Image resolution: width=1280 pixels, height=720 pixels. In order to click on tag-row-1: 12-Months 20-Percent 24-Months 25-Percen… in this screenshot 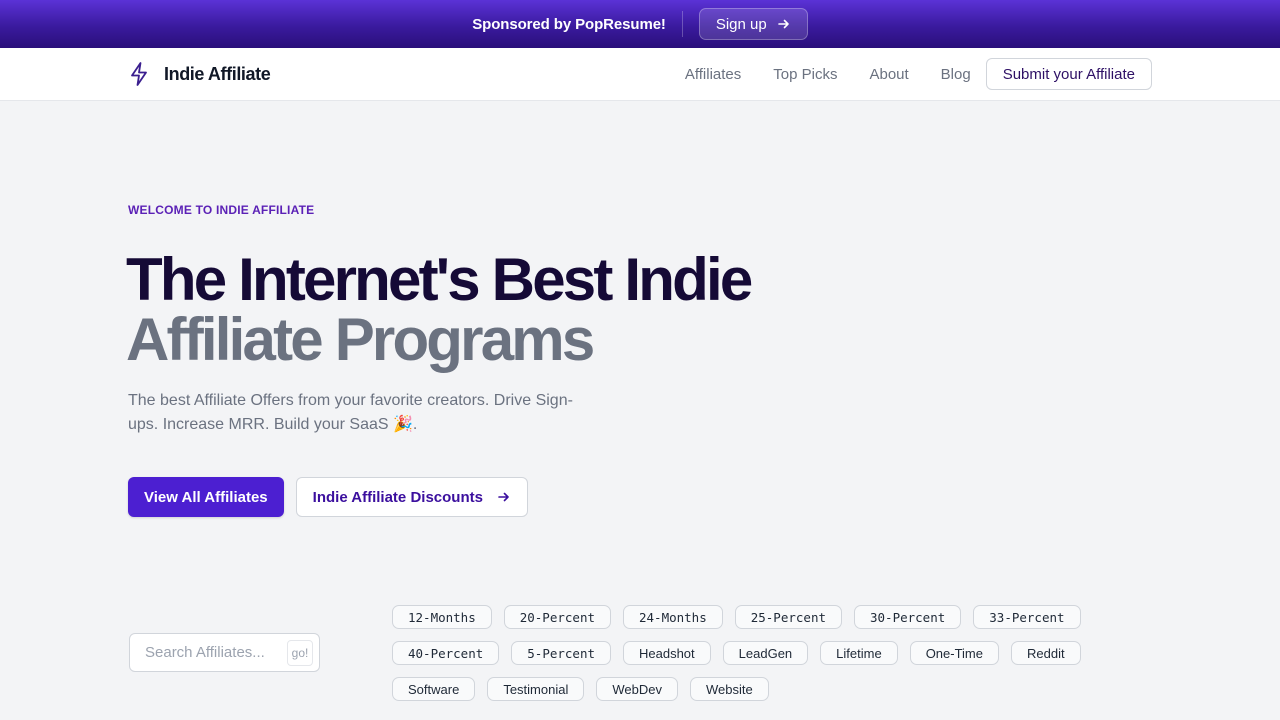, I will do `click(742, 617)`.